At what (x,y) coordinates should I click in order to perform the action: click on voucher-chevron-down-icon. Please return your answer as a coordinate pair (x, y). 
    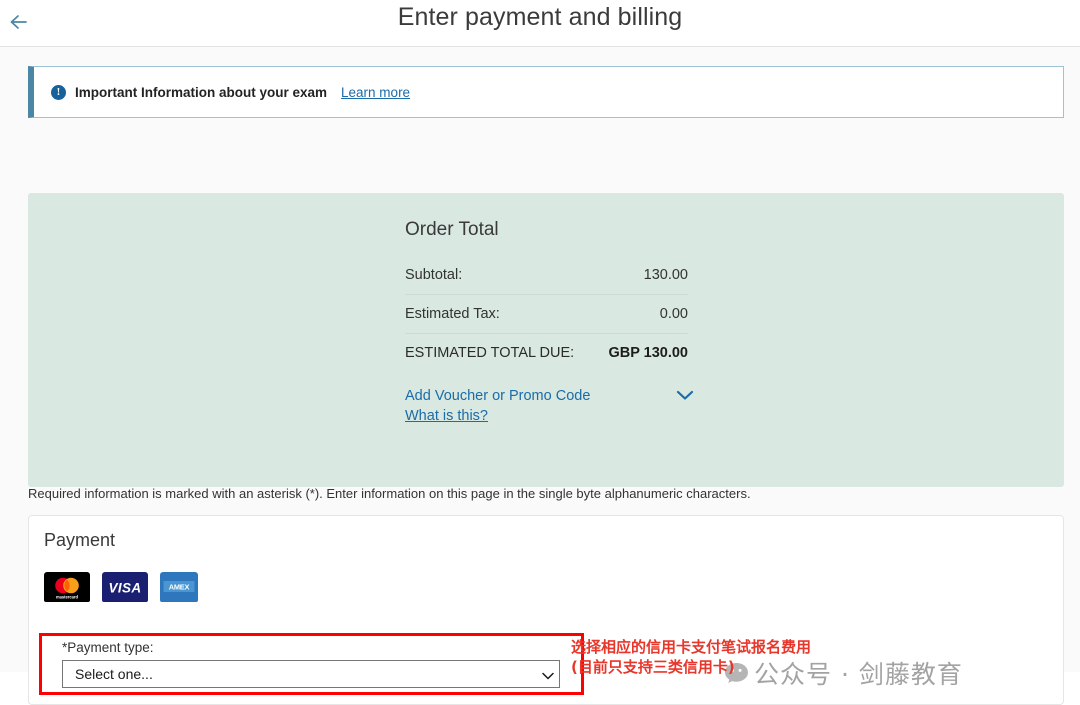
    Looking at the image, I should click on (685, 398).